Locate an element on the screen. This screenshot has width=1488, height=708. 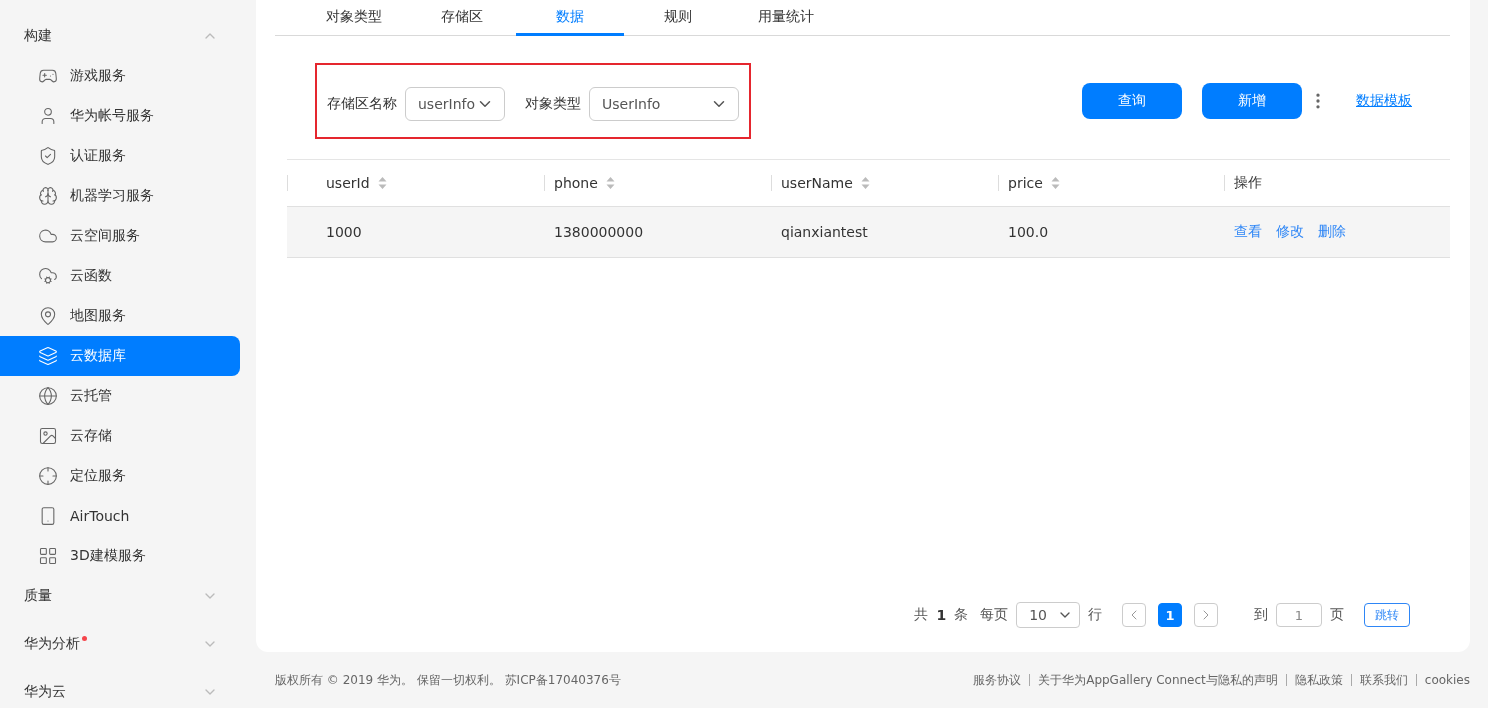
sidebar-section: 华为云 is located at coordinates (120, 690).